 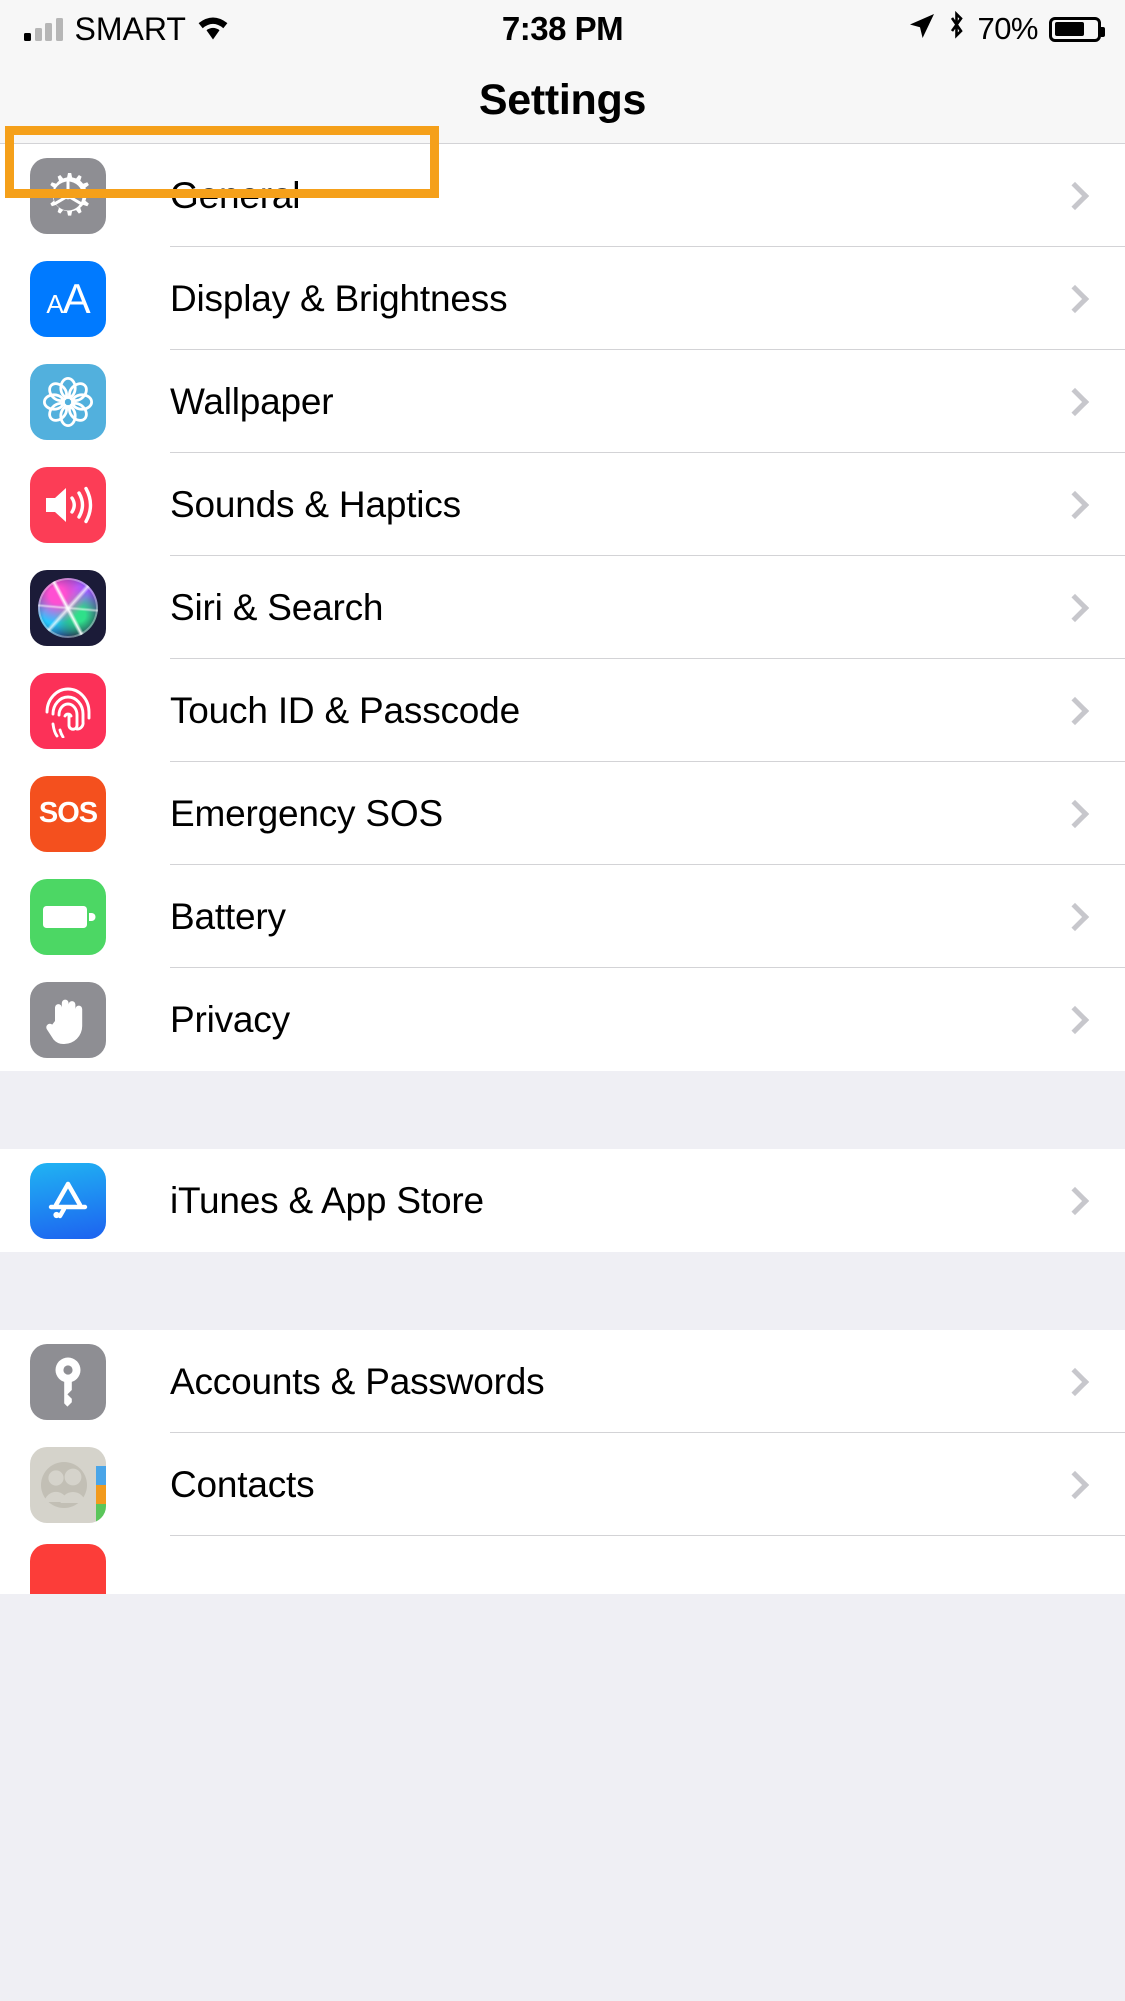 I want to click on flower-icon, so click(x=68, y=401).